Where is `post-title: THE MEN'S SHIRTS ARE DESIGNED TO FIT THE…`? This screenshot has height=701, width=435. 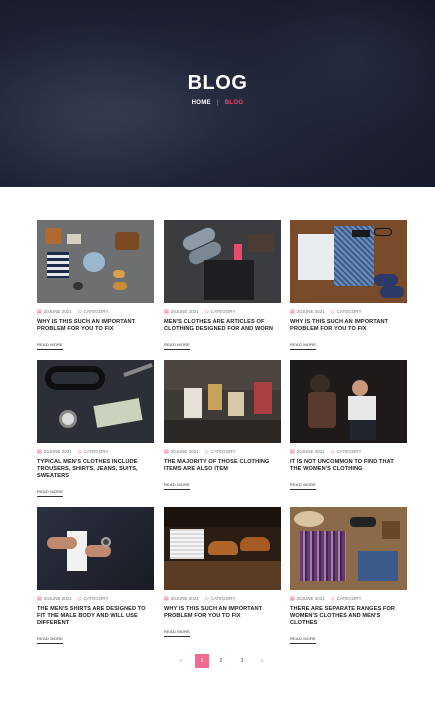 post-title: THE MEN'S SHIRTS ARE DESIGNED TO FIT THE… is located at coordinates (95, 616).